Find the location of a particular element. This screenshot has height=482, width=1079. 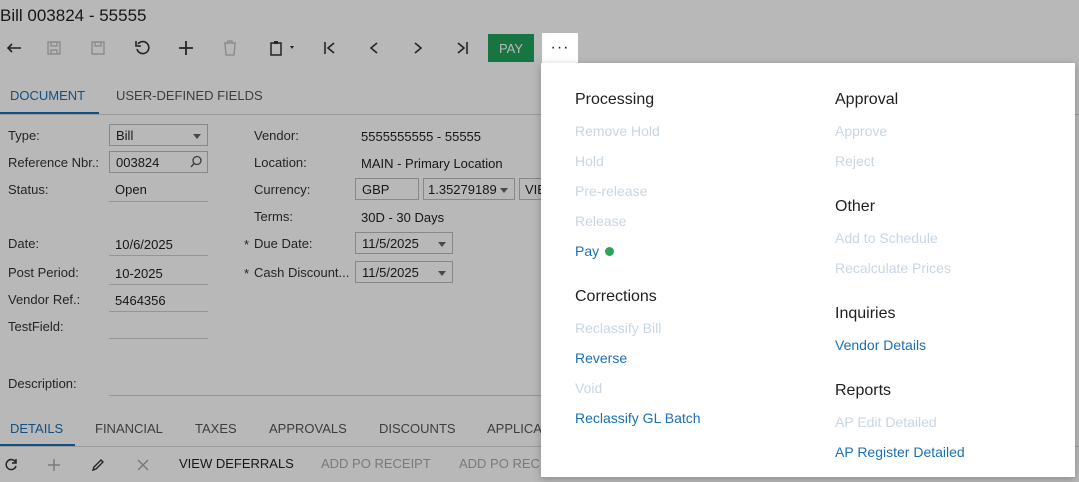

menu-section-other: Other is located at coordinates (855, 206).